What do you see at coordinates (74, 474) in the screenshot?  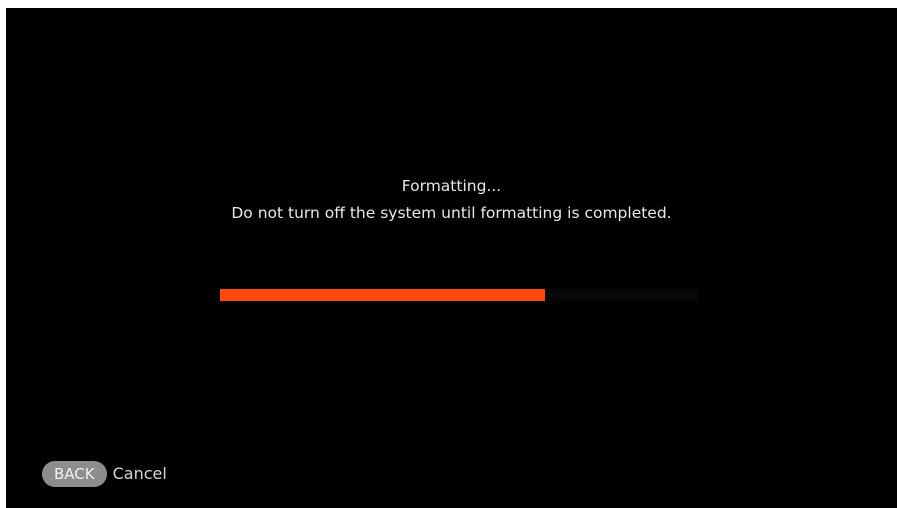 I see `back-button: BACK` at bounding box center [74, 474].